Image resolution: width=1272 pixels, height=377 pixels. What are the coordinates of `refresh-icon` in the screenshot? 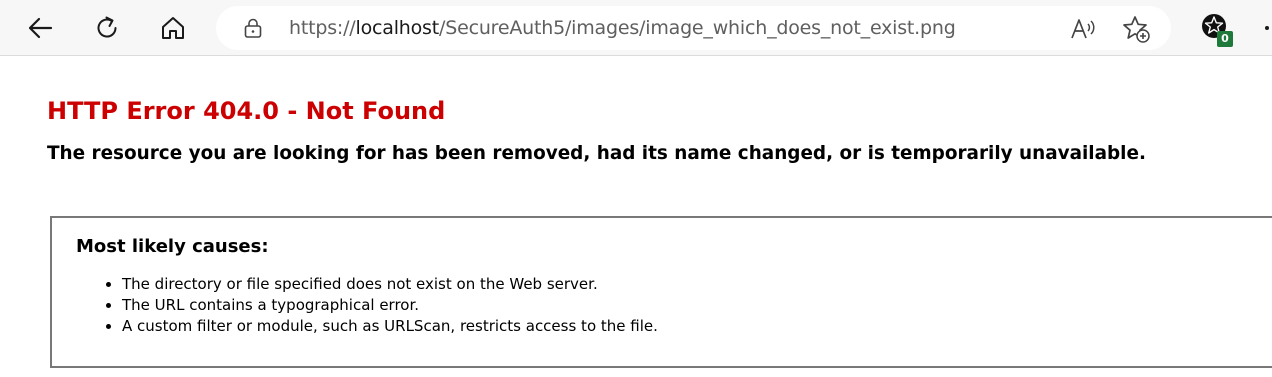 It's located at (107, 27).